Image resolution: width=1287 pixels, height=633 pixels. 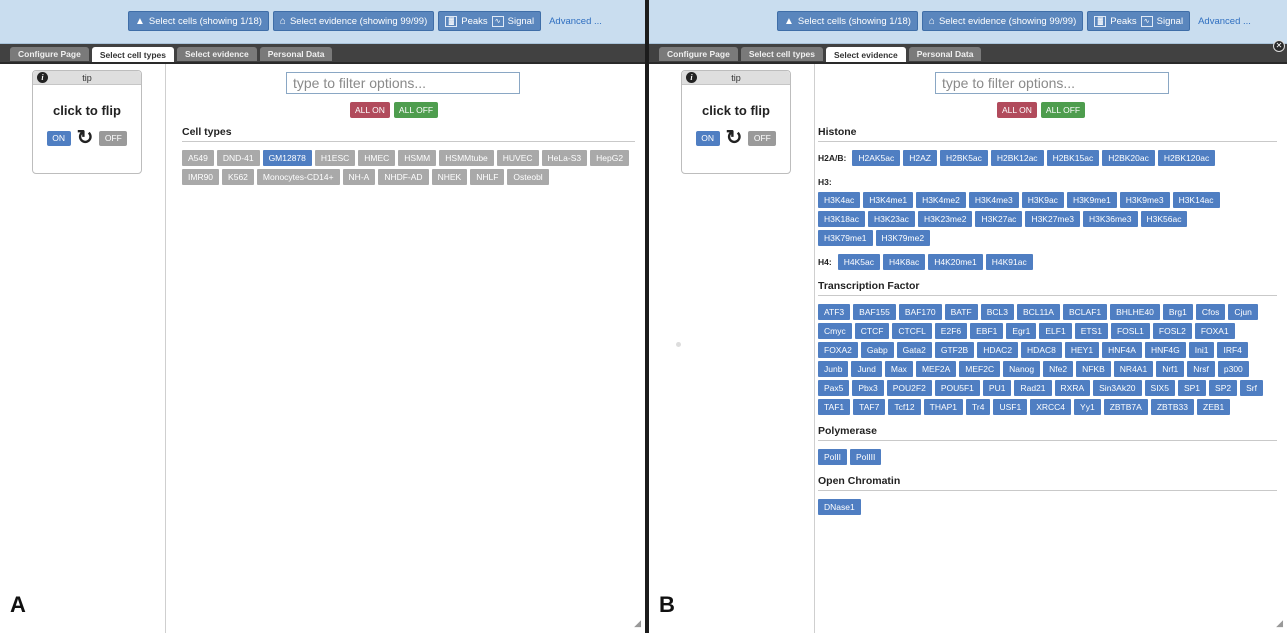 I want to click on transcription-factor-chip: ATF3, so click(x=834, y=312).